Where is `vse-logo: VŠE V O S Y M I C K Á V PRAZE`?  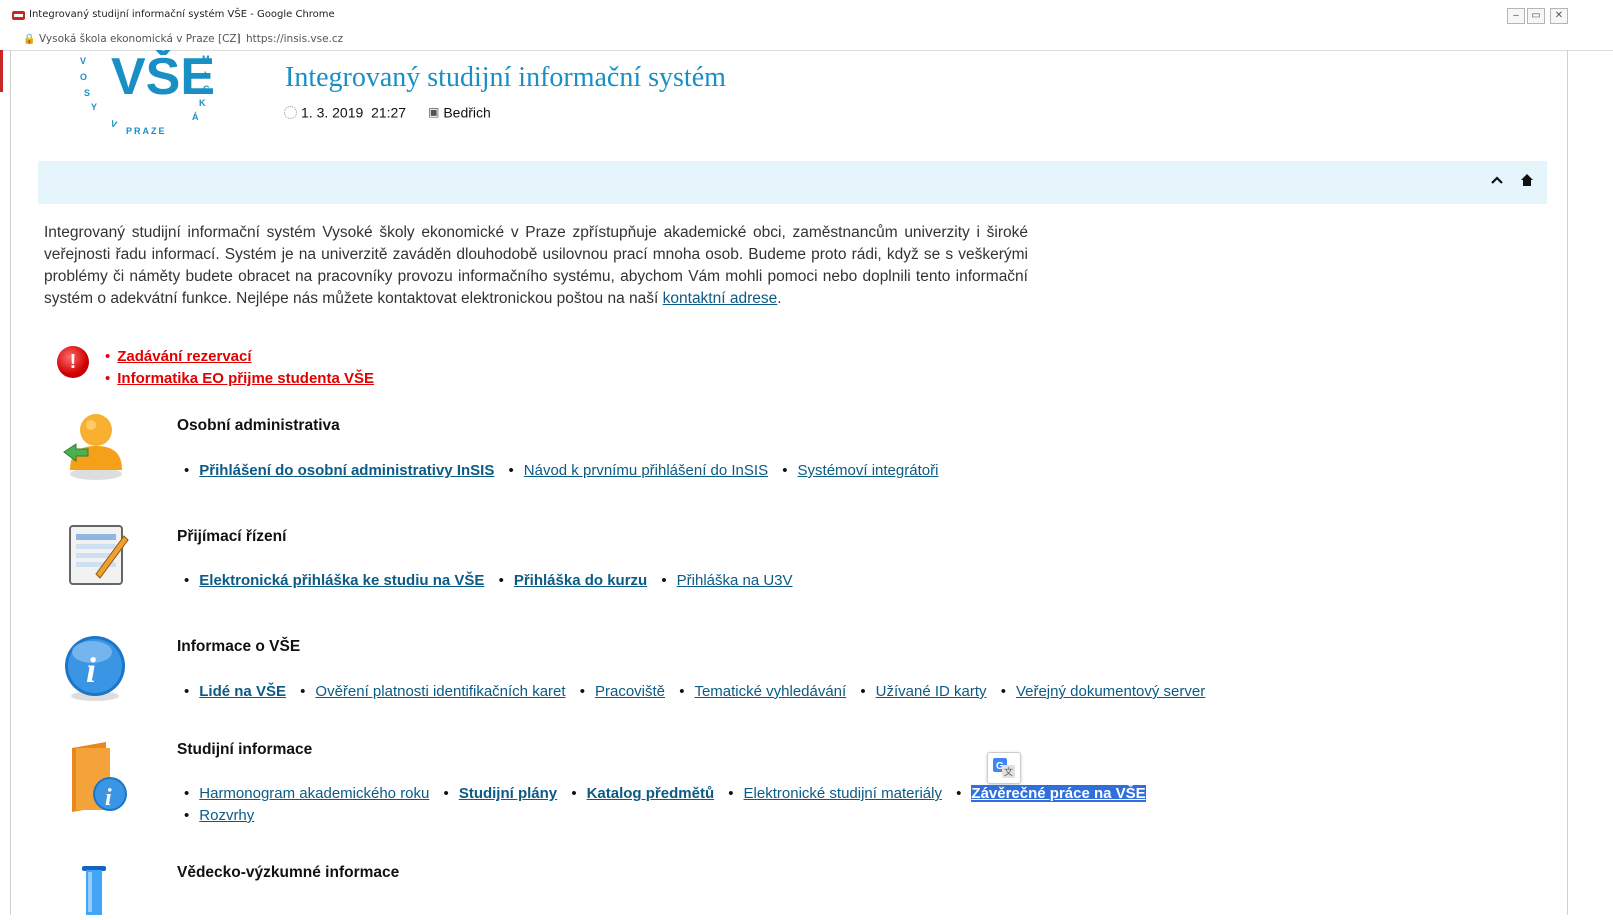 vse-logo: VŠE V O S Y M I C K Á V PRAZE is located at coordinates (146, 97).